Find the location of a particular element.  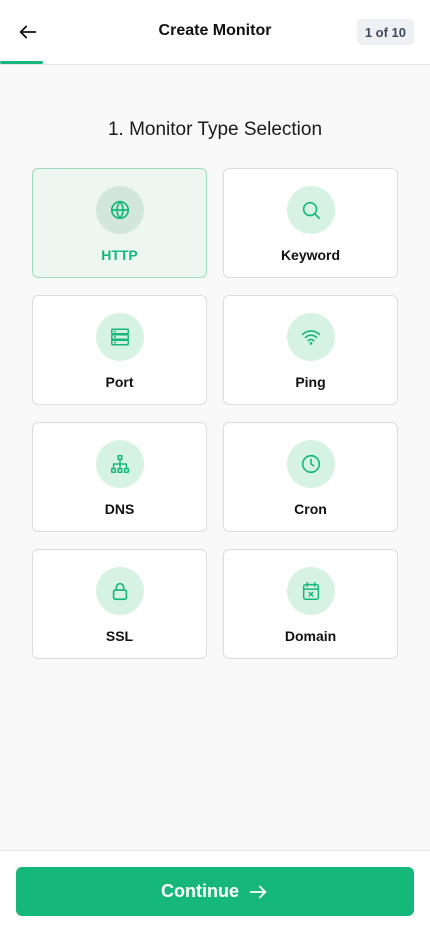

monitor-type-label: Keyword is located at coordinates (310, 255).